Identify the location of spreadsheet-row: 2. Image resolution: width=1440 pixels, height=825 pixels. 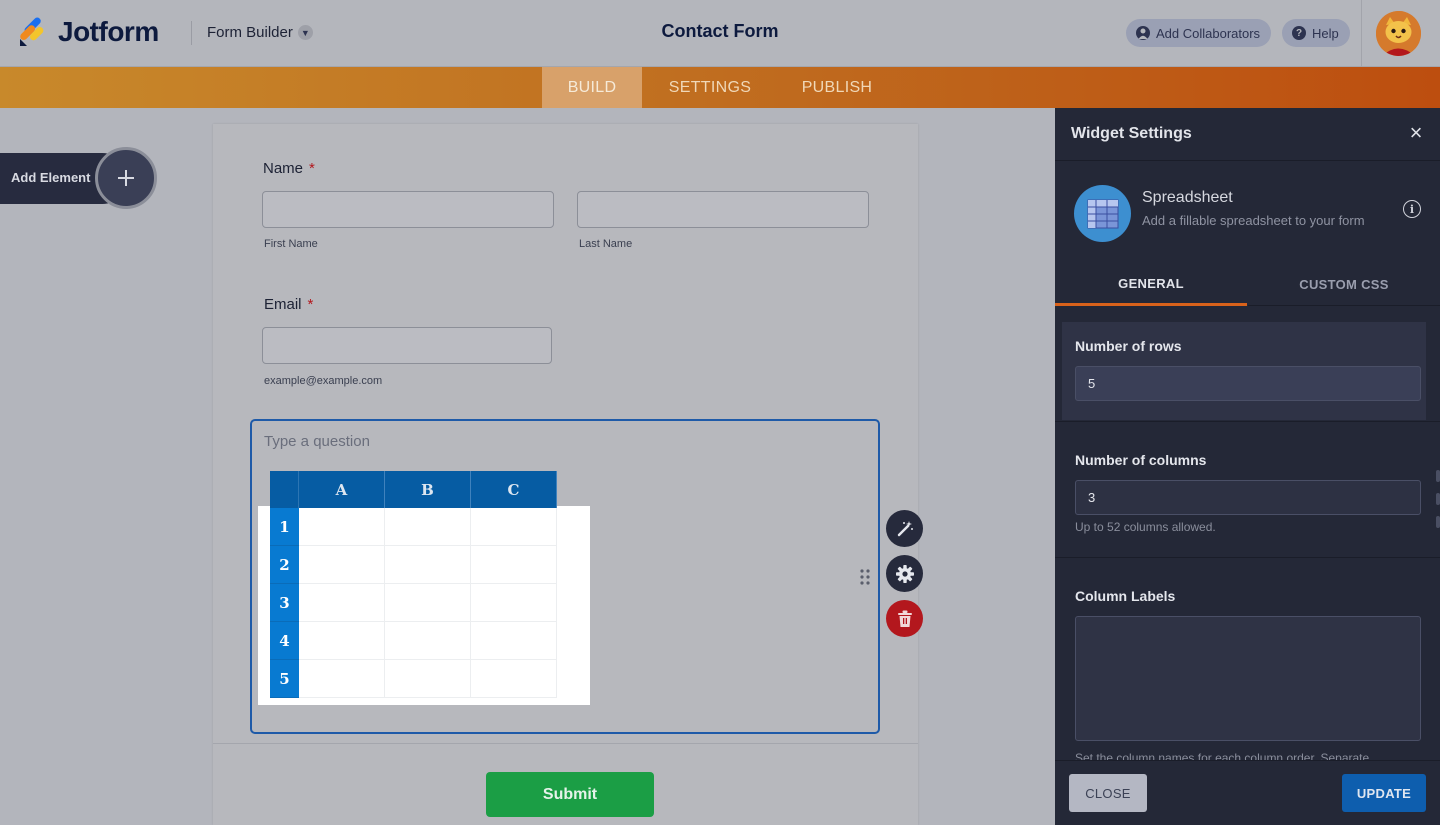
(413, 565).